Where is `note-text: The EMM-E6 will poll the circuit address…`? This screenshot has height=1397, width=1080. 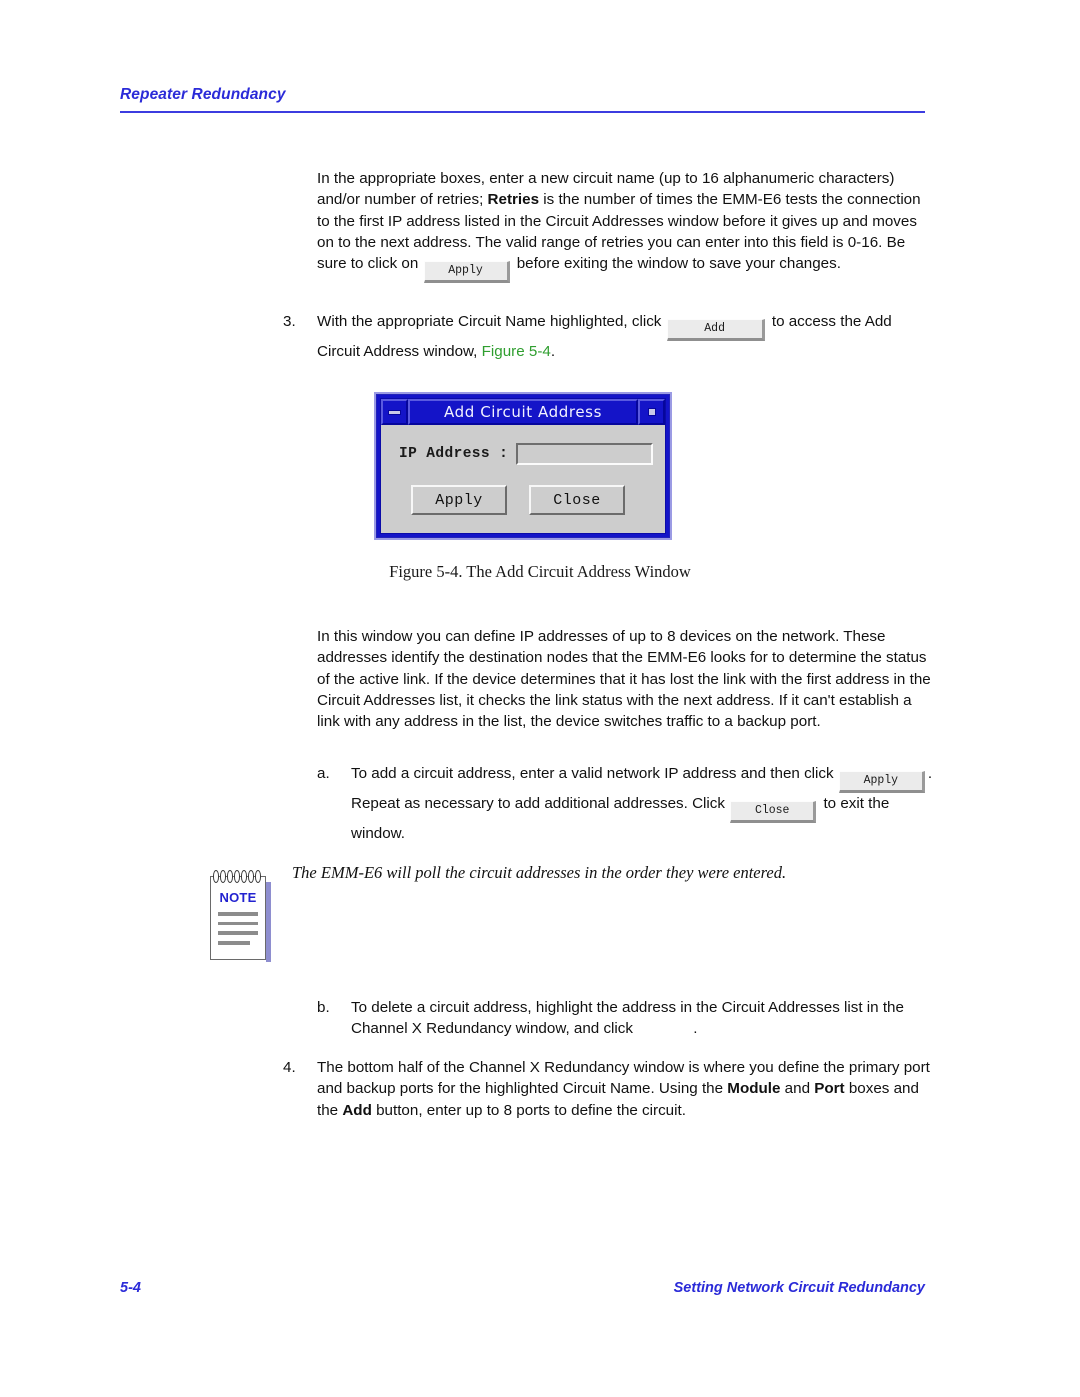
note-text: The EMM-E6 will poll the circuit address… is located at coordinates (539, 872).